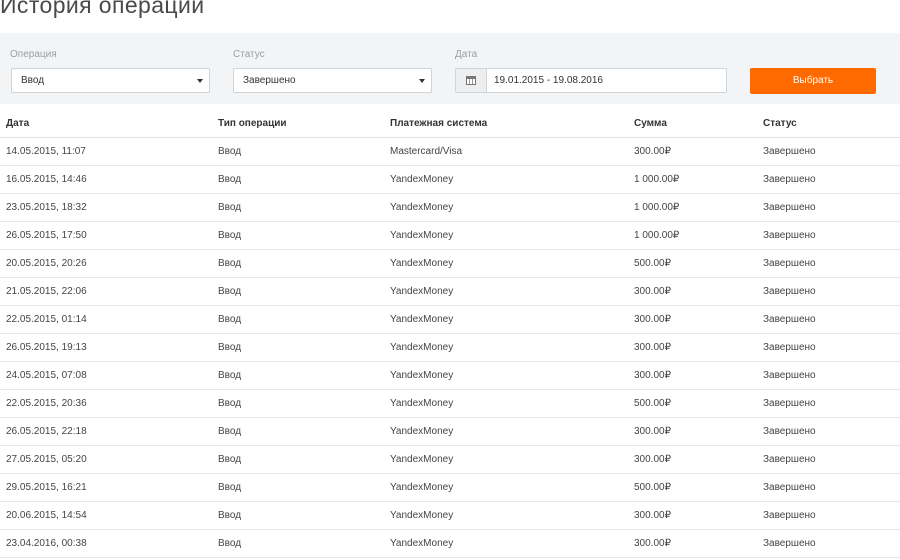 This screenshot has width=900, height=560. What do you see at coordinates (109, 487) in the screenshot?
I see `cell-date: 29.05.2015, 16:21` at bounding box center [109, 487].